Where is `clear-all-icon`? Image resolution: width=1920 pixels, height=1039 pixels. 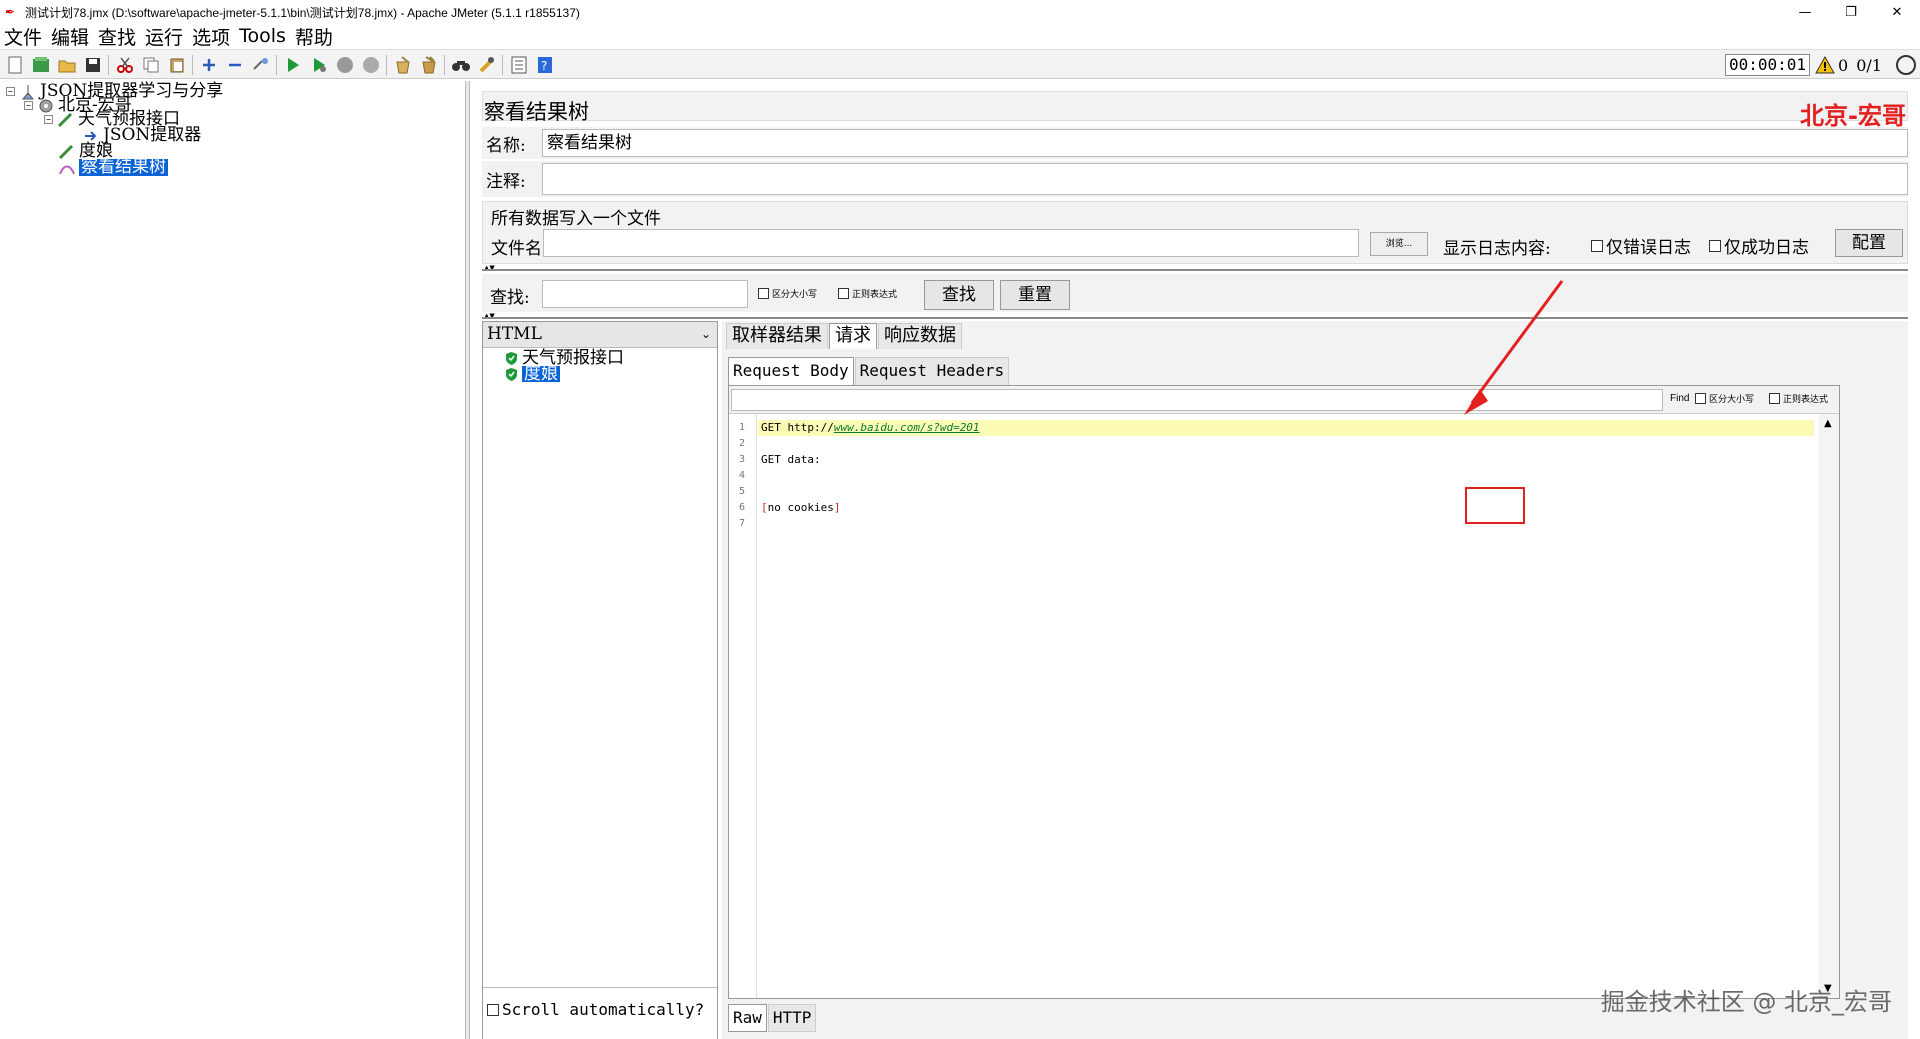 clear-all-icon is located at coordinates (429, 65).